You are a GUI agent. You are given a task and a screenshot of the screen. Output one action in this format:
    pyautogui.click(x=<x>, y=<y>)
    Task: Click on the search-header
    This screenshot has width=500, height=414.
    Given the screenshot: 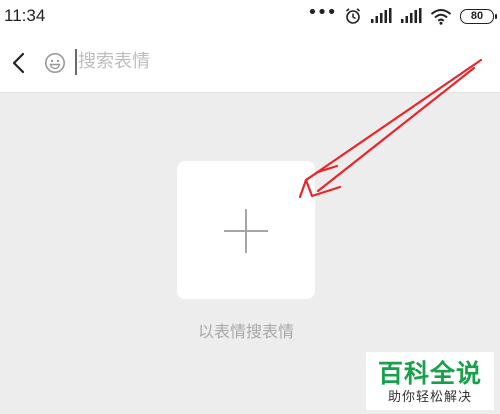 What is the action you would take?
    pyautogui.click(x=250, y=63)
    